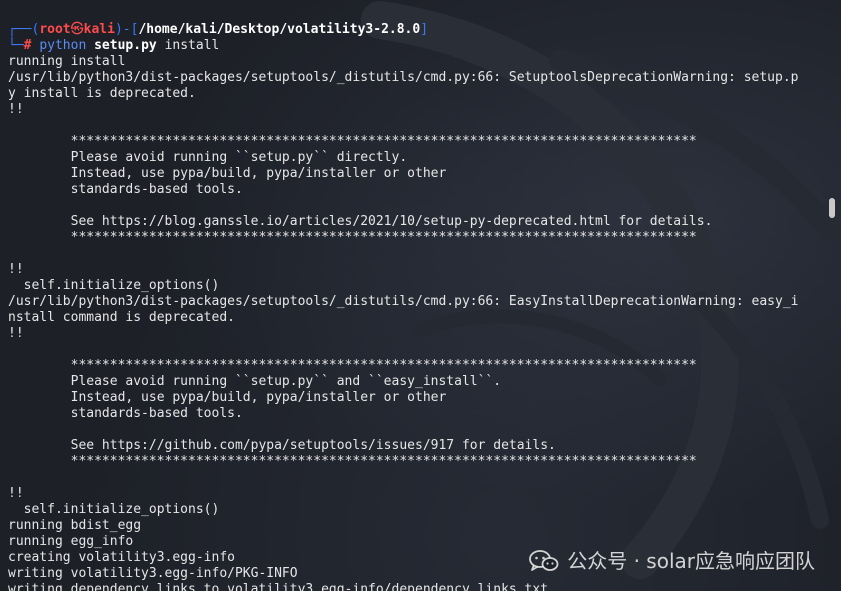  What do you see at coordinates (424, 29) in the screenshot?
I see `prompt-close-bracket: ]` at bounding box center [424, 29].